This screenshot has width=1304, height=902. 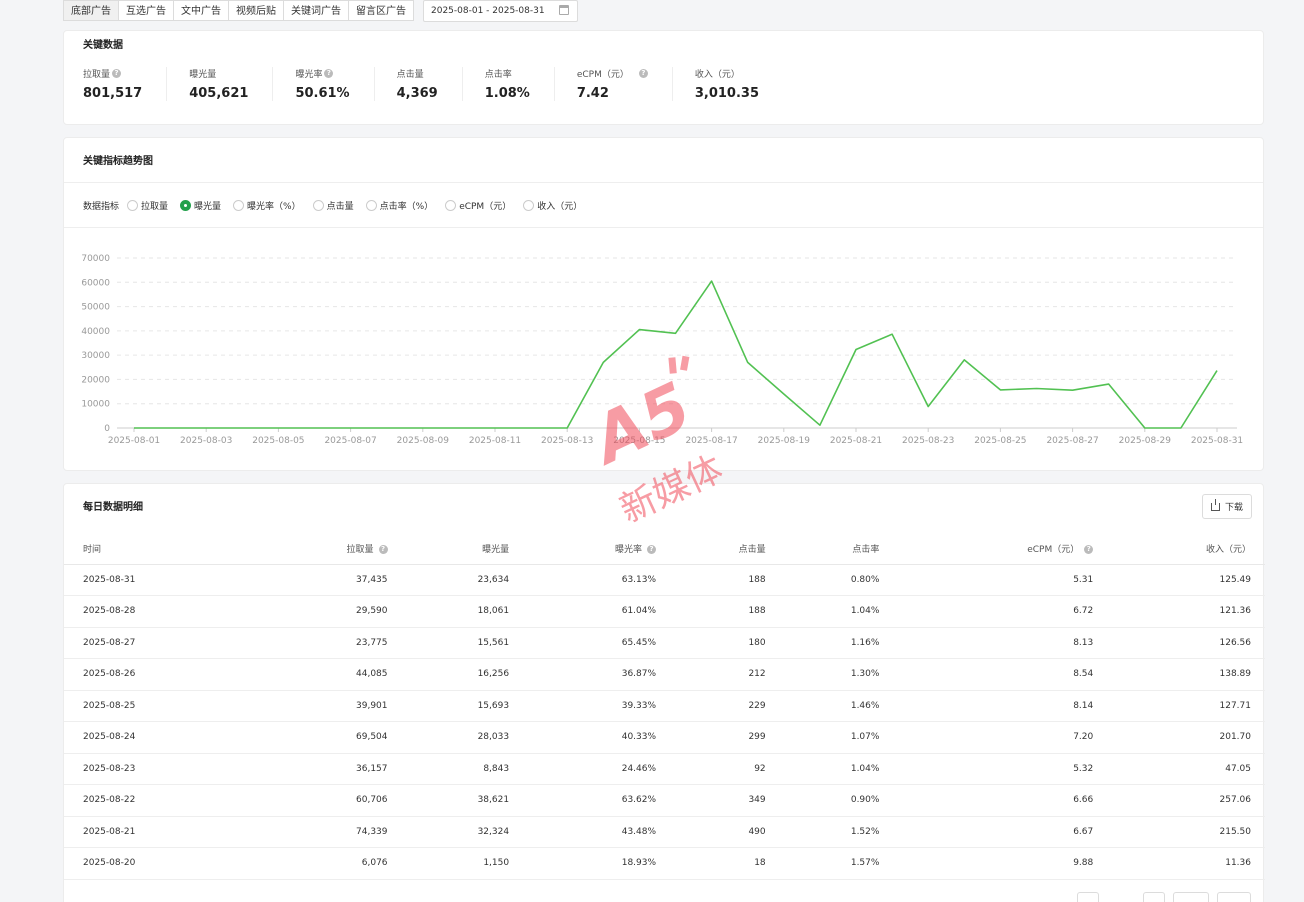 What do you see at coordinates (1088, 897) in the screenshot?
I see `prev-page-button` at bounding box center [1088, 897].